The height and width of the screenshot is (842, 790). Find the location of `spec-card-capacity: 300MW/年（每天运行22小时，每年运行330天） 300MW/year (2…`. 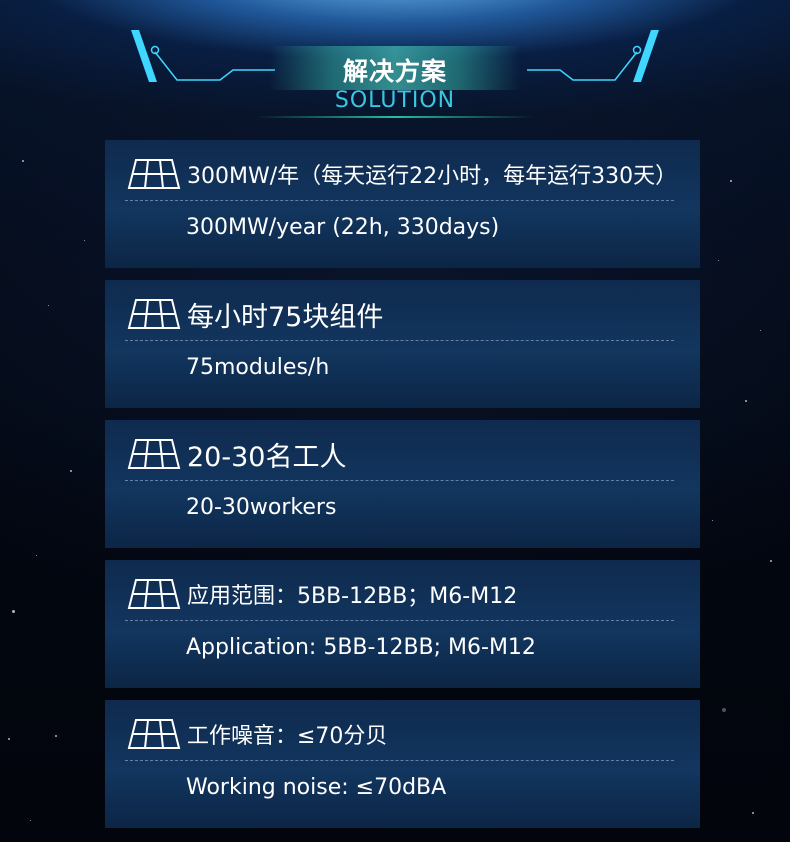

spec-card-capacity: 300MW/年（每天运行22小时，每年运行330天） 300MW/year (2… is located at coordinates (402, 204).